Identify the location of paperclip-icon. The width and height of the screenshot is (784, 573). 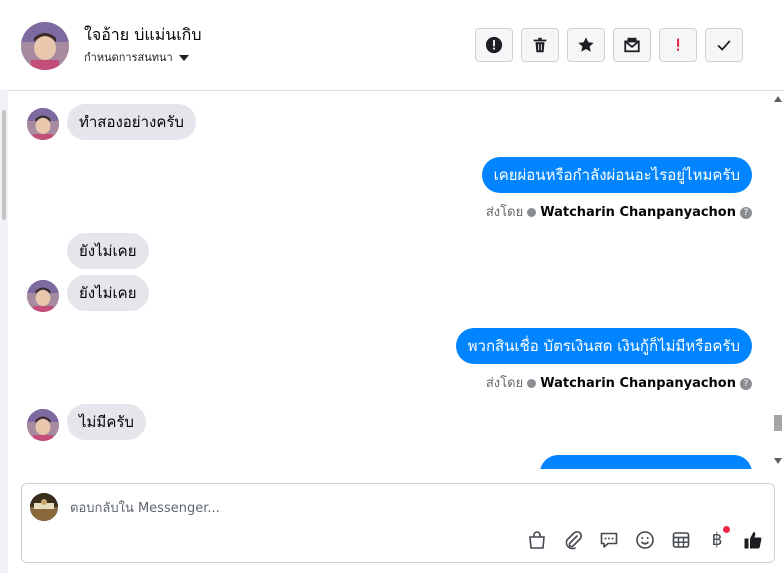
(574, 540).